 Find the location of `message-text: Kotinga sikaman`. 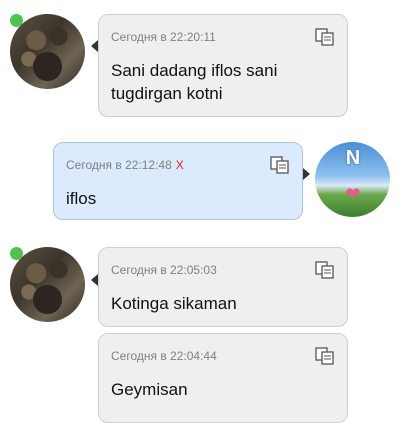

message-text: Kotinga sikaman is located at coordinates (174, 303).